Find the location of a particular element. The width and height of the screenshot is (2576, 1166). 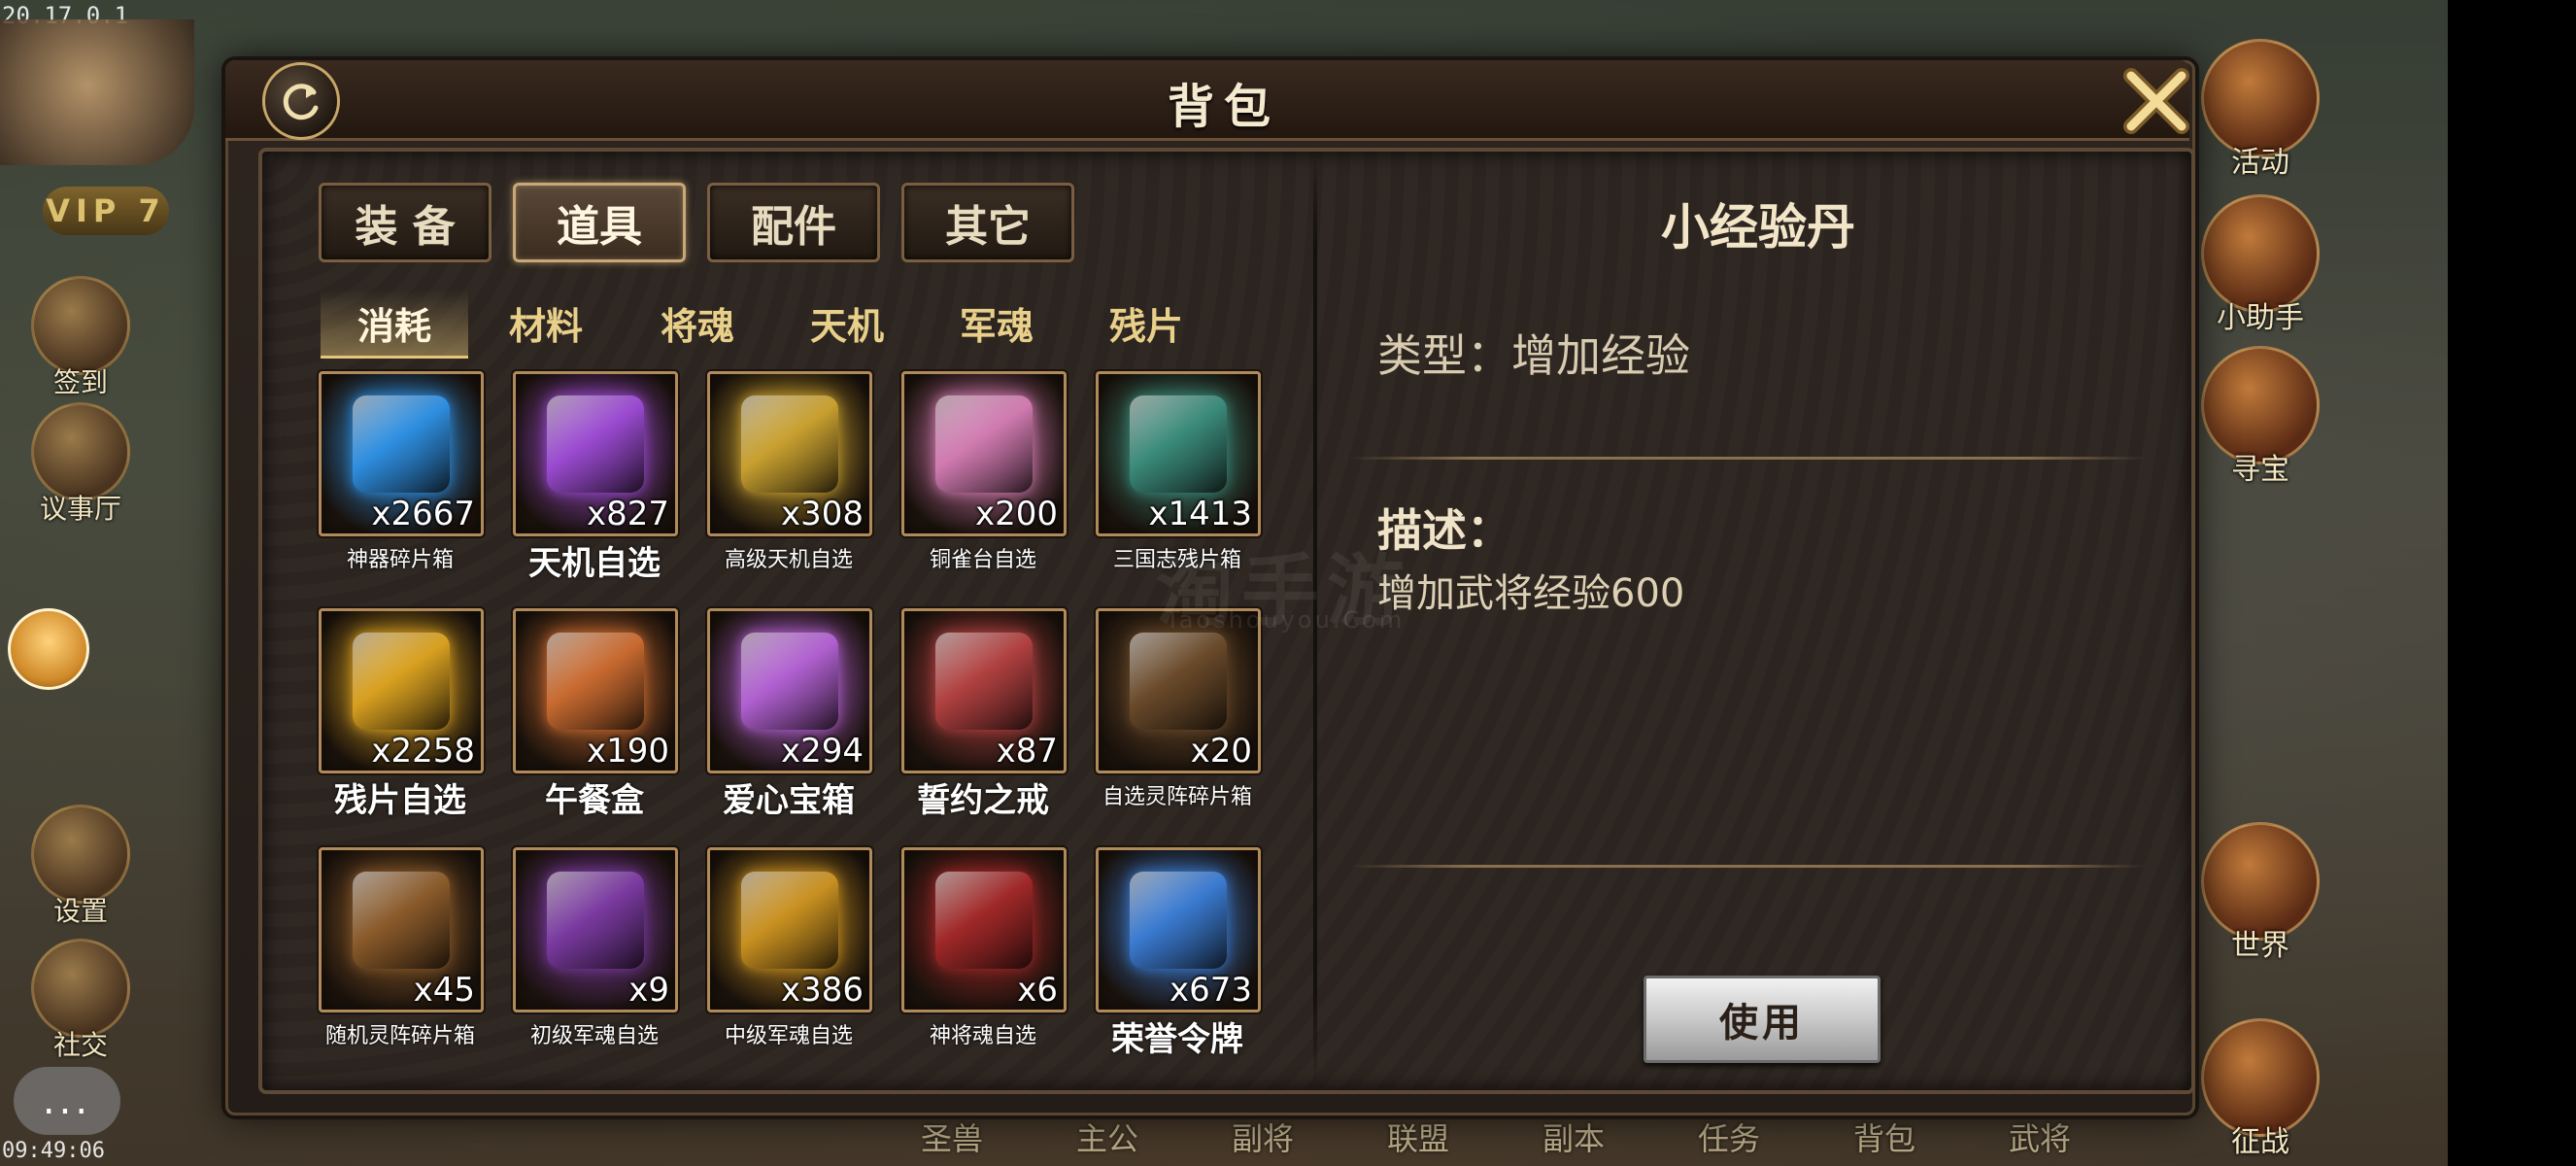

item-quantity: x20 is located at coordinates (1221, 751).